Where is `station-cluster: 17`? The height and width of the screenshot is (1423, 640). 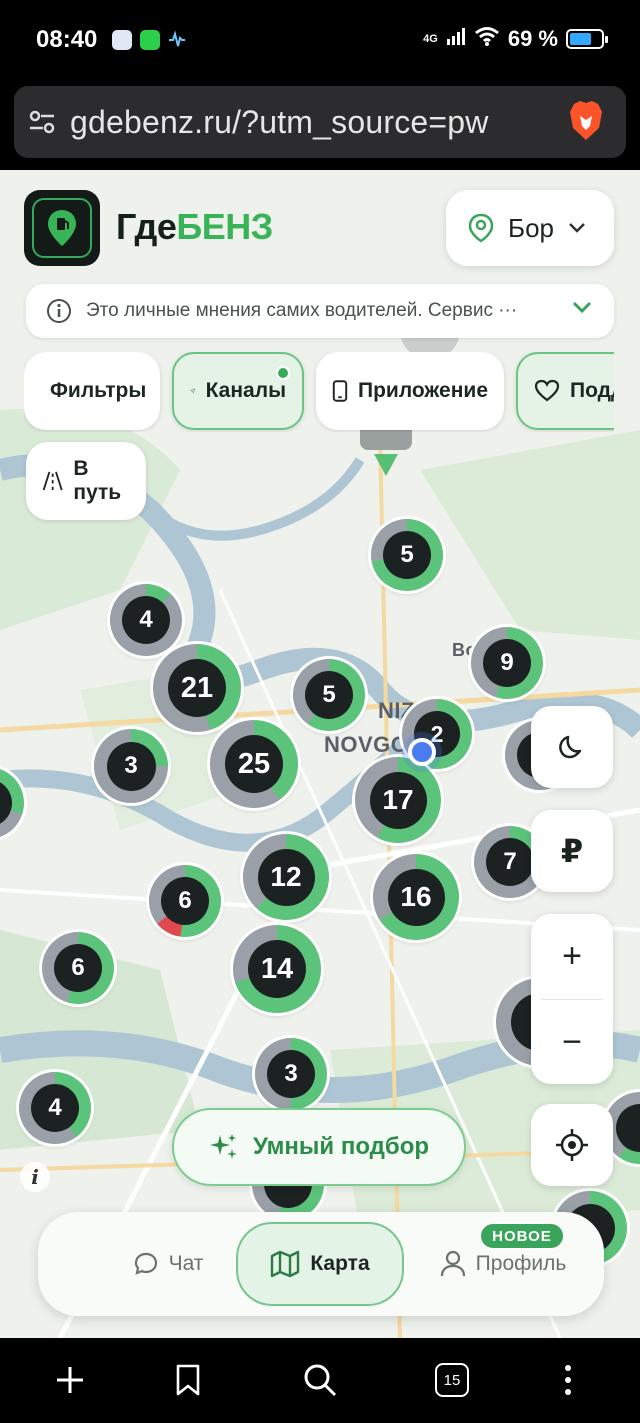 station-cluster: 17 is located at coordinates (398, 800).